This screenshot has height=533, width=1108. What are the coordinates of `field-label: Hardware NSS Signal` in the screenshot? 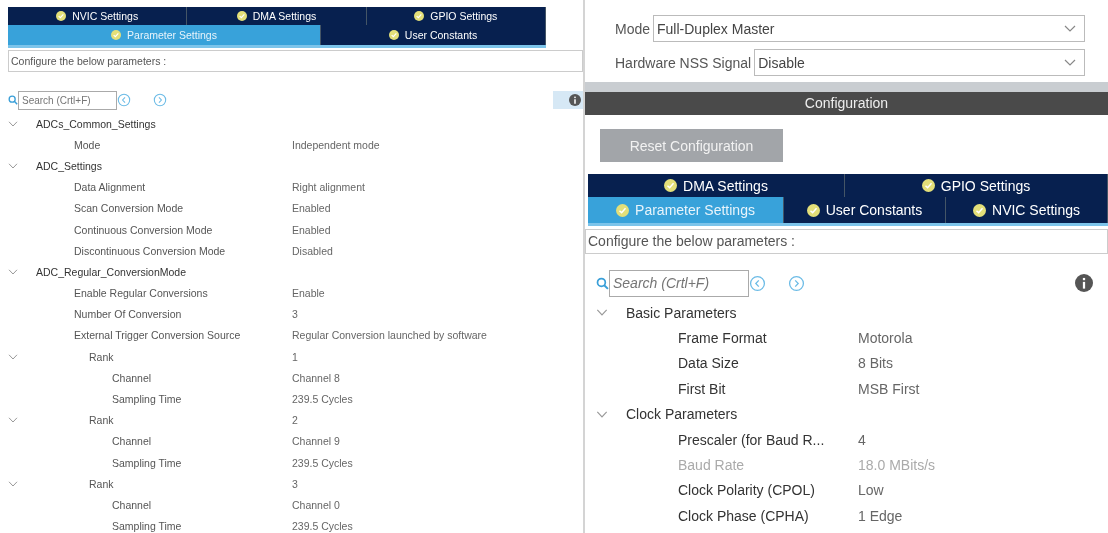 It's located at (683, 62).